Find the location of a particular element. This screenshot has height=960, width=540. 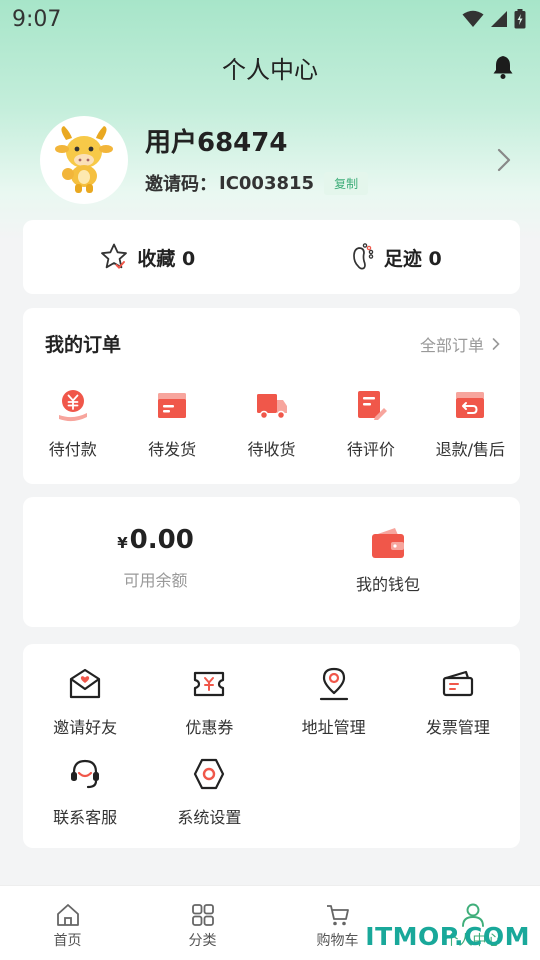

order-refund-aftersale: 退款/售后 is located at coordinates (470, 424).